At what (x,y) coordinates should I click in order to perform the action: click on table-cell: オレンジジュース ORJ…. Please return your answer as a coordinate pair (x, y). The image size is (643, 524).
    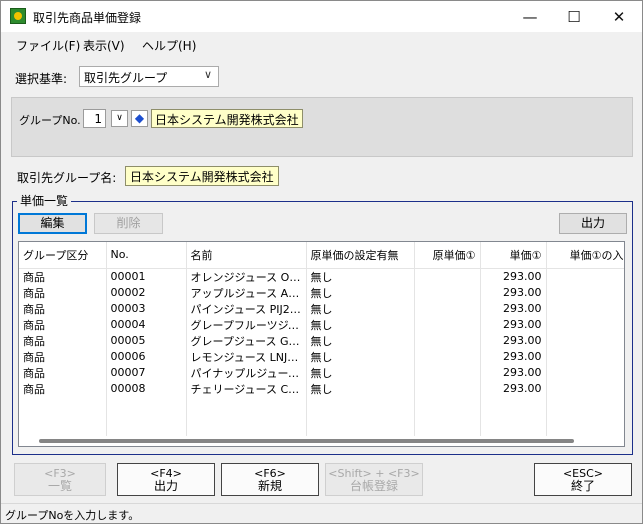
    Looking at the image, I should click on (246, 276).